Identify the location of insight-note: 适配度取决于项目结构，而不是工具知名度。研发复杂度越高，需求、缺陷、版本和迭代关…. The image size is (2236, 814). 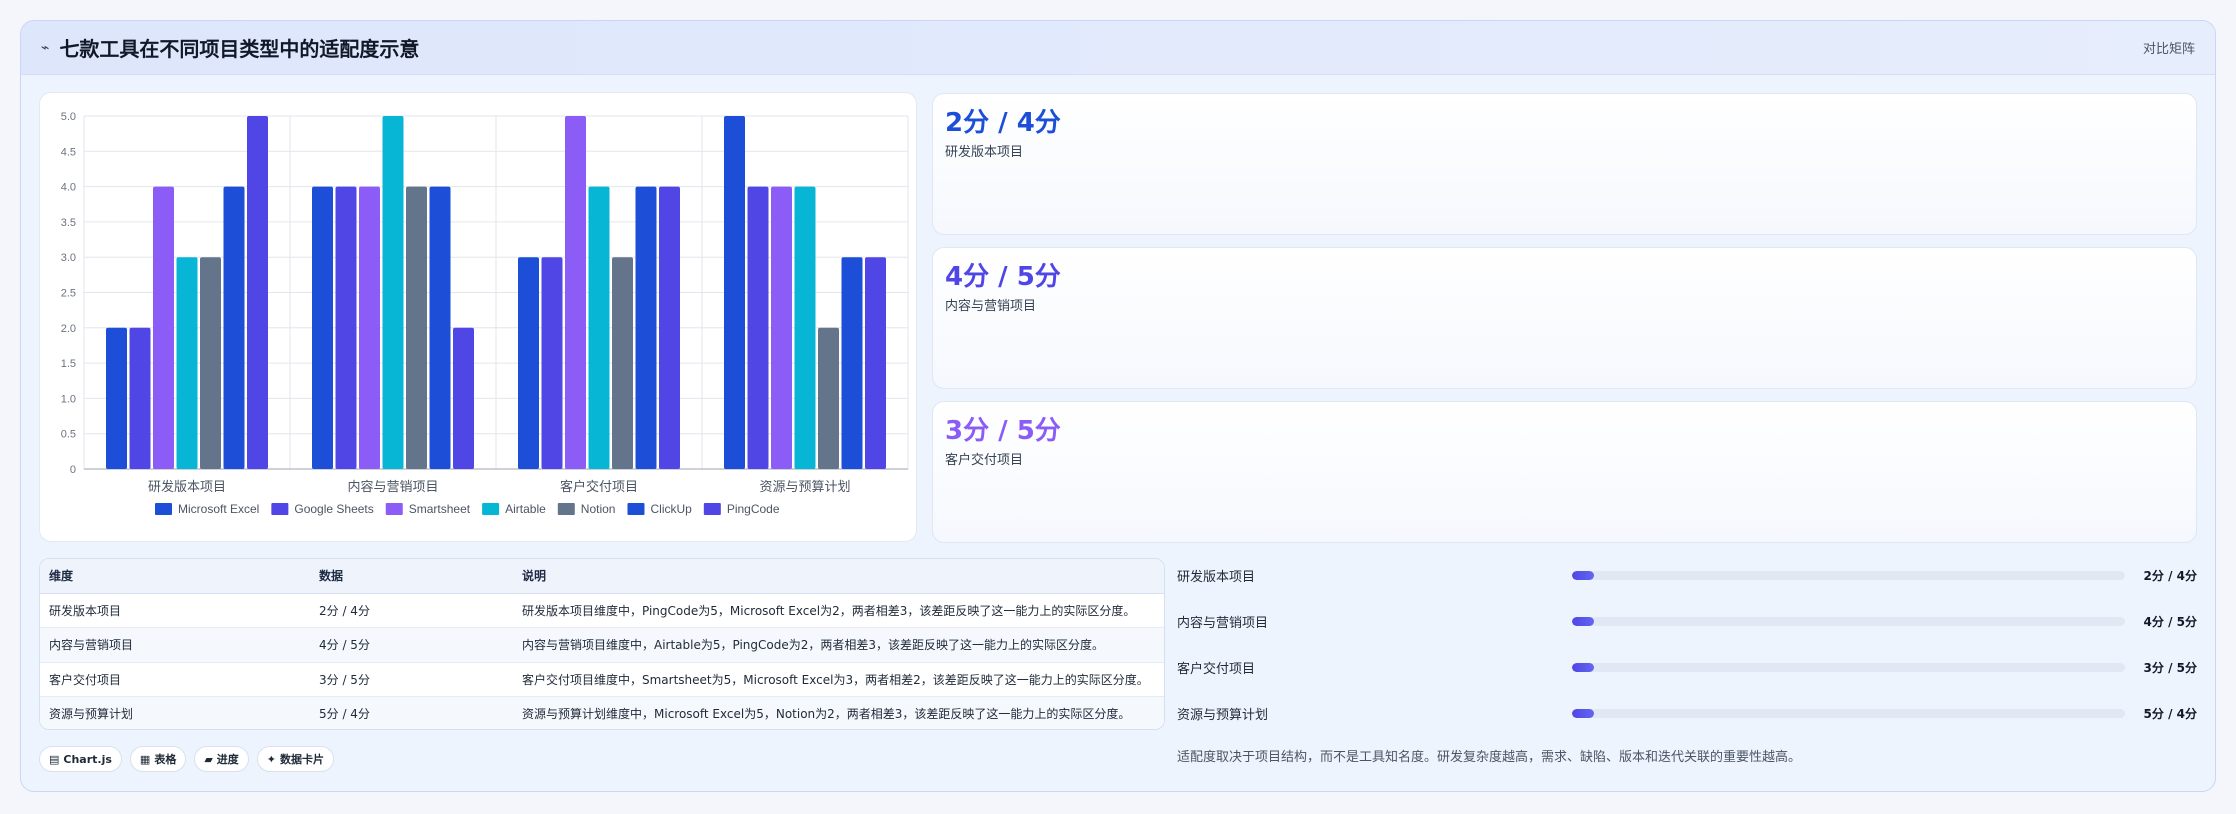
(1489, 757).